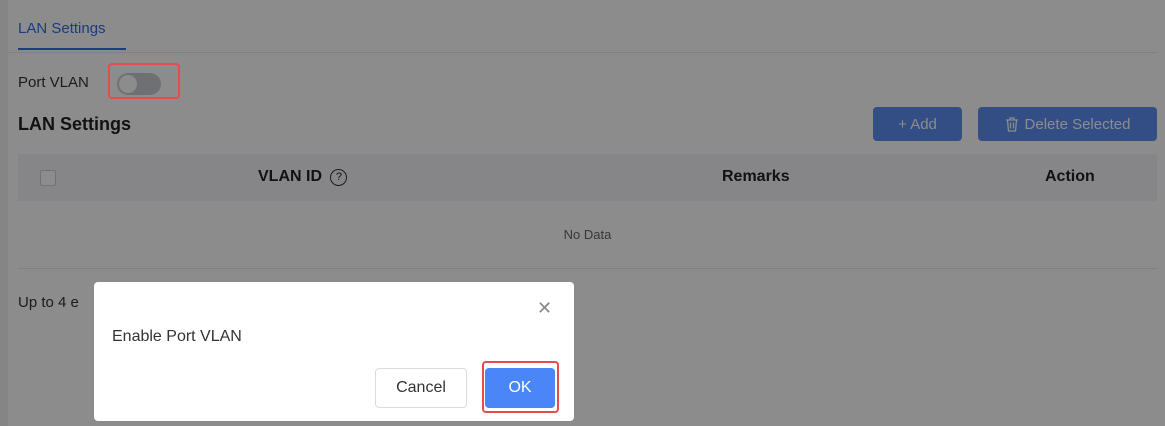  What do you see at coordinates (421, 388) in the screenshot?
I see `cancel-button: Cancel` at bounding box center [421, 388].